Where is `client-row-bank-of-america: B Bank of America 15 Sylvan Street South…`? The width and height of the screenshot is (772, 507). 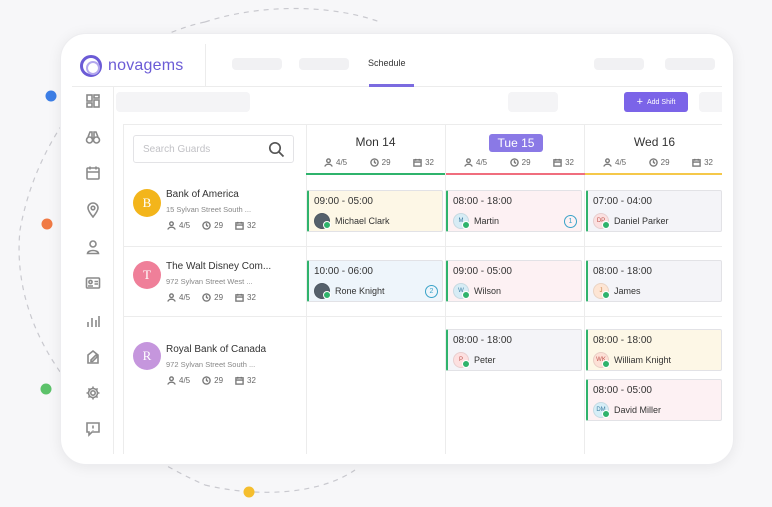
client-row-bank-of-america: B Bank of America 15 Sylvan Street South… is located at coordinates (215, 210).